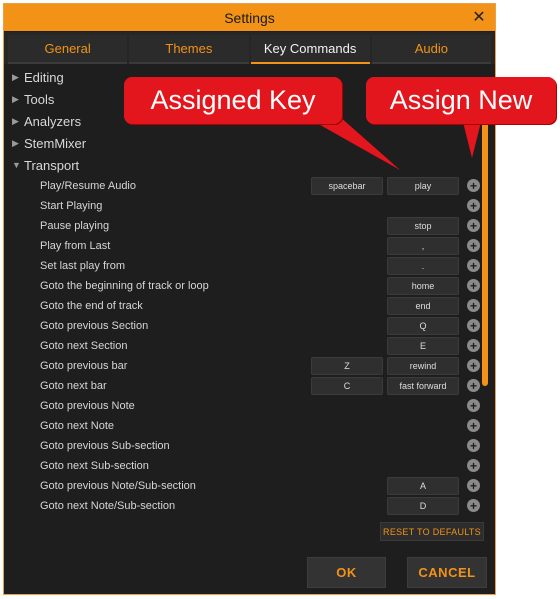 The image size is (560, 599). I want to click on command-label: Goto previous Note, so click(87, 406).